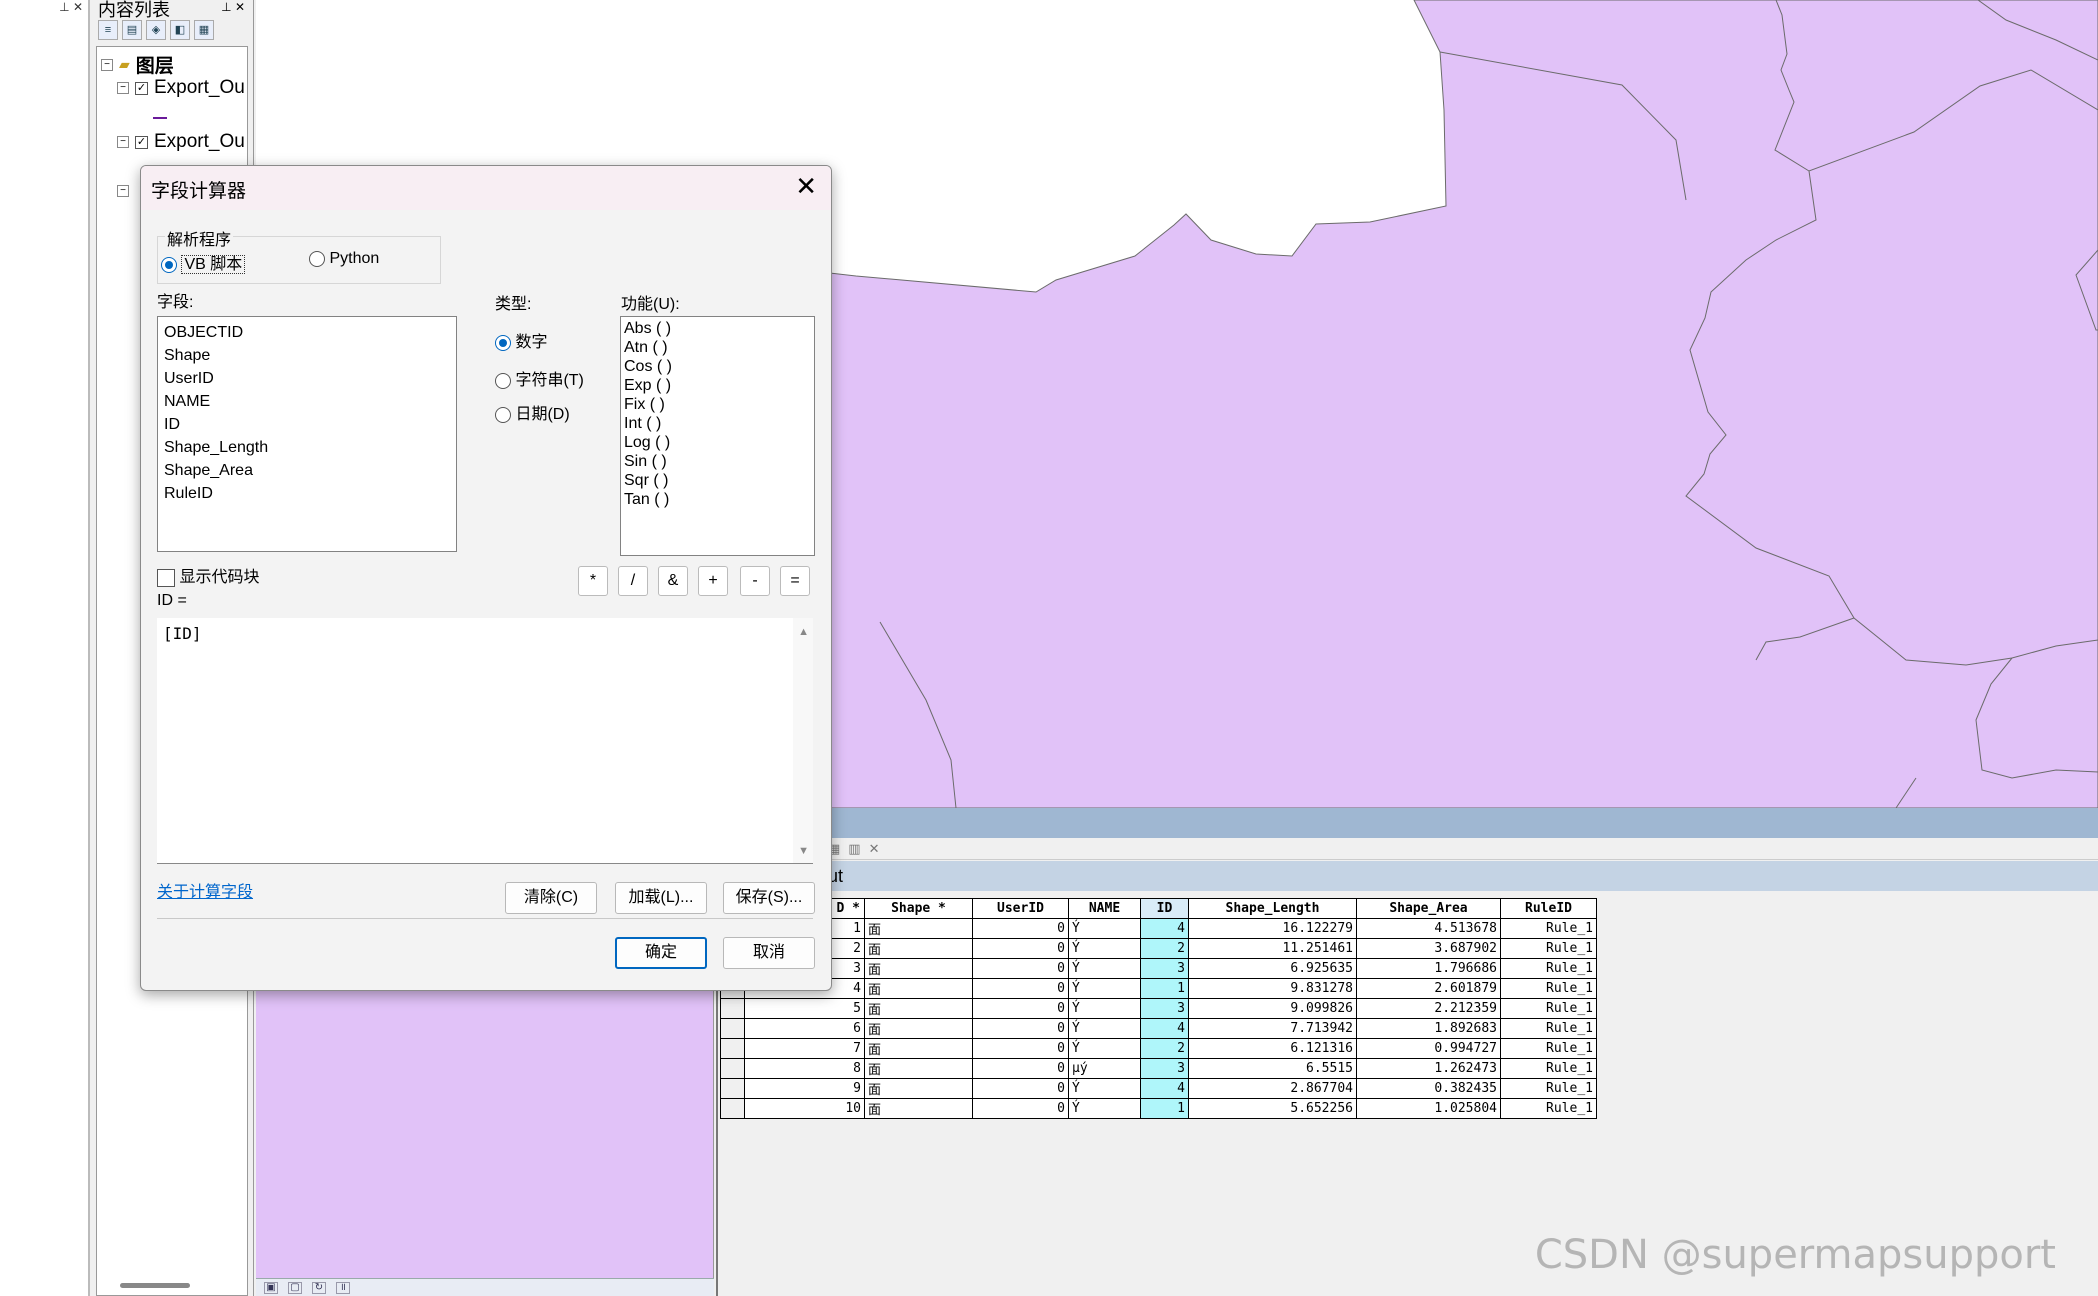  Describe the element at coordinates (1428, 928) in the screenshot. I see `table-cell: 4.513678` at that location.